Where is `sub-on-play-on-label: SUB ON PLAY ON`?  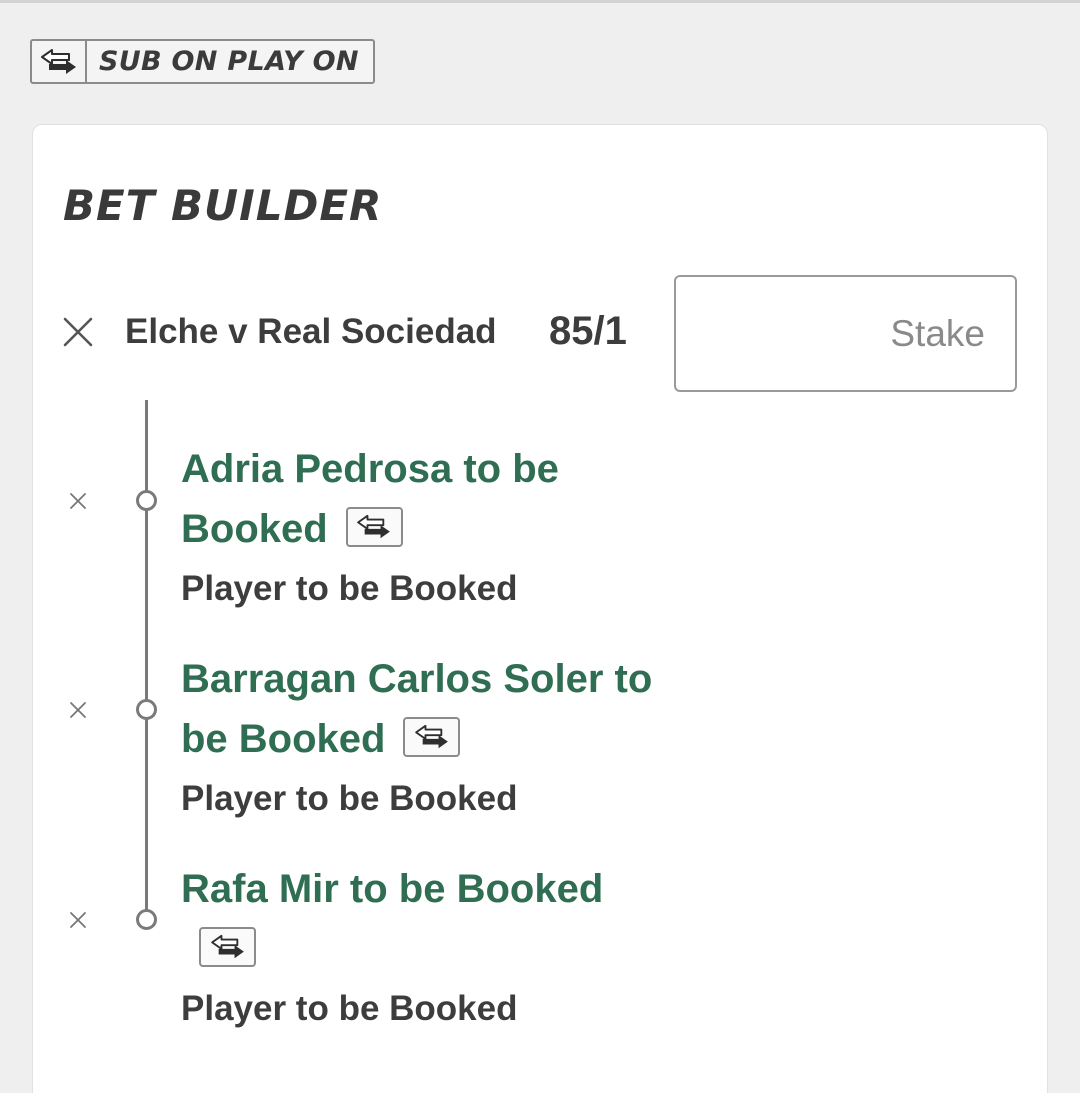
sub-on-play-on-label: SUB ON PLAY ON is located at coordinates (229, 61).